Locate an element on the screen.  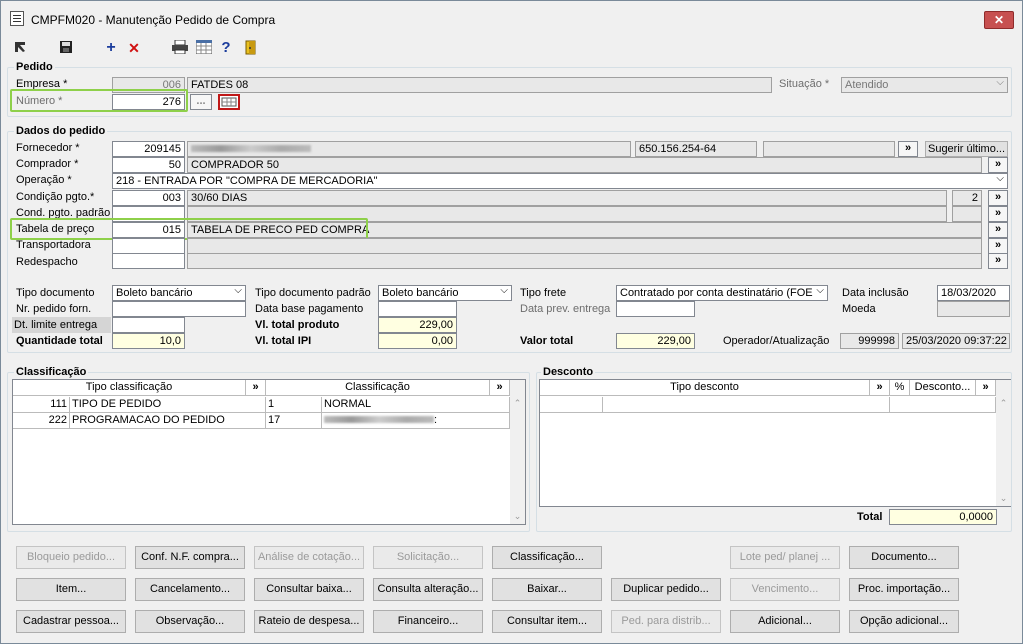
cursor-icon is located at coordinates (20, 48).